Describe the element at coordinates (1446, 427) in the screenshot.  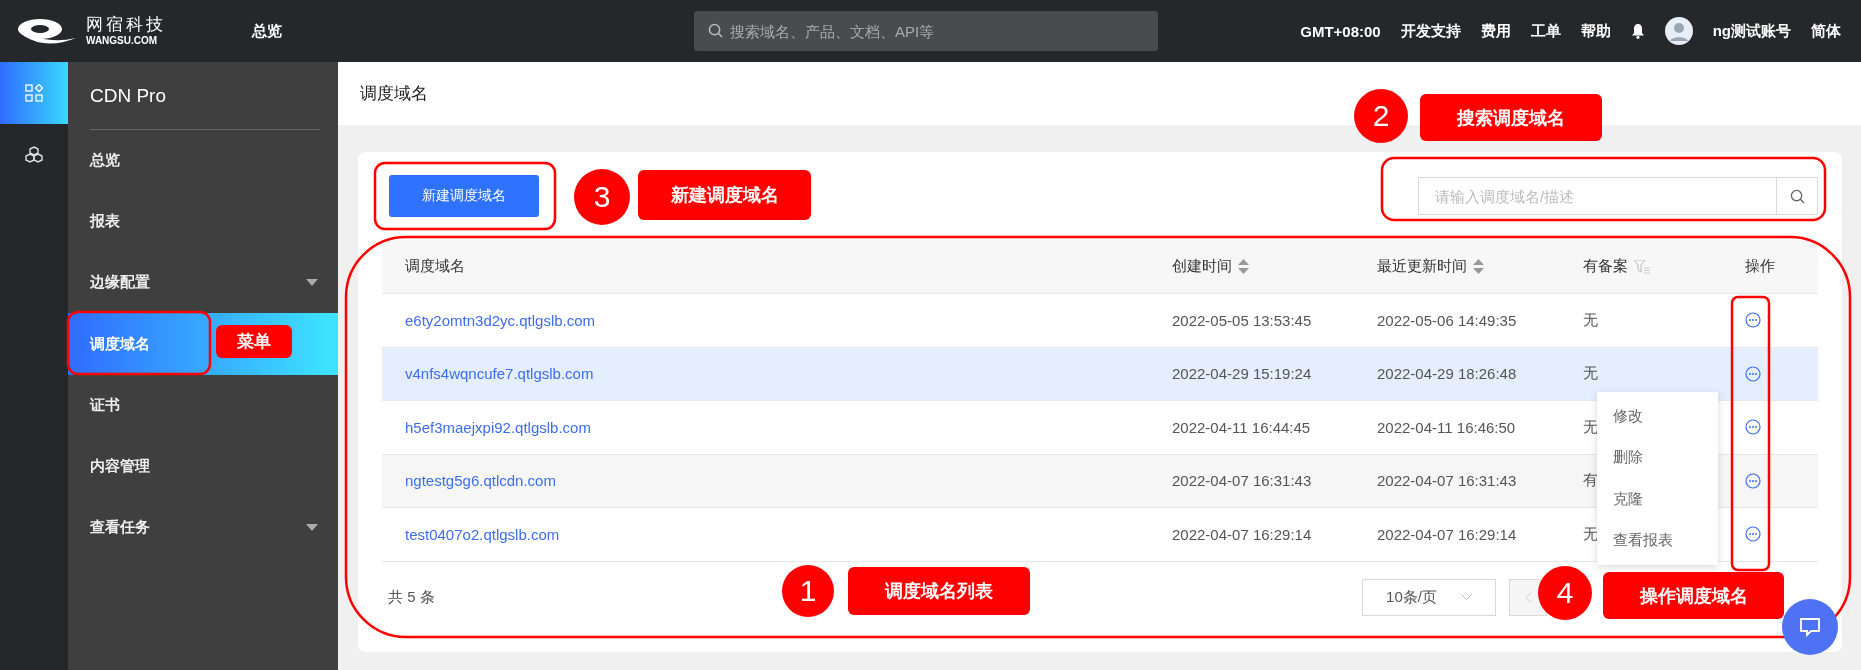
I see `table-cell: 2022-04-11 16:46:50` at that location.